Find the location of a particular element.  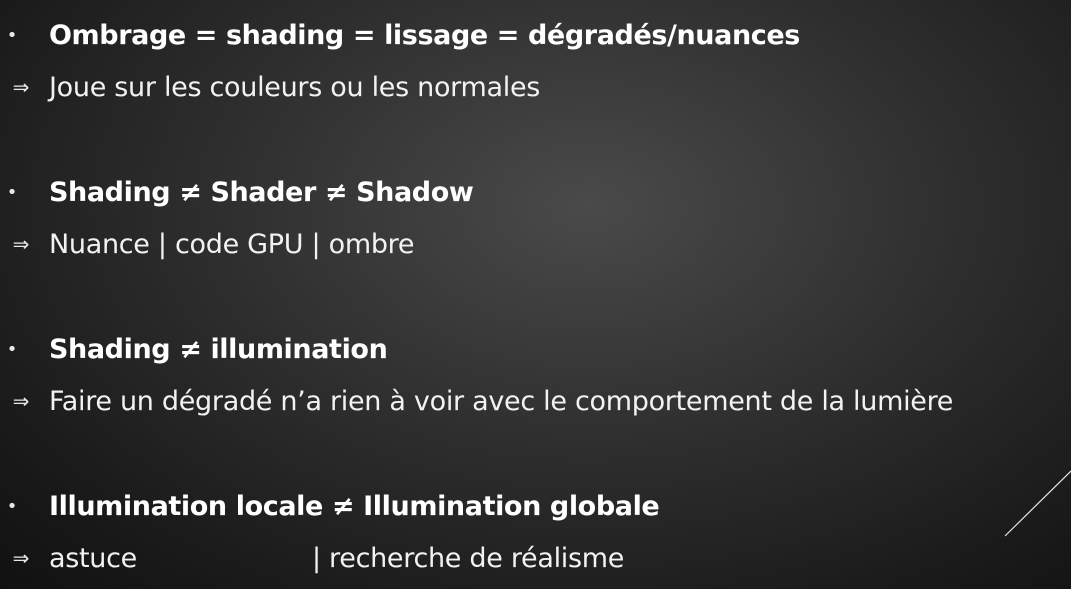

decorative-diagonal-line is located at coordinates (1037, 503).